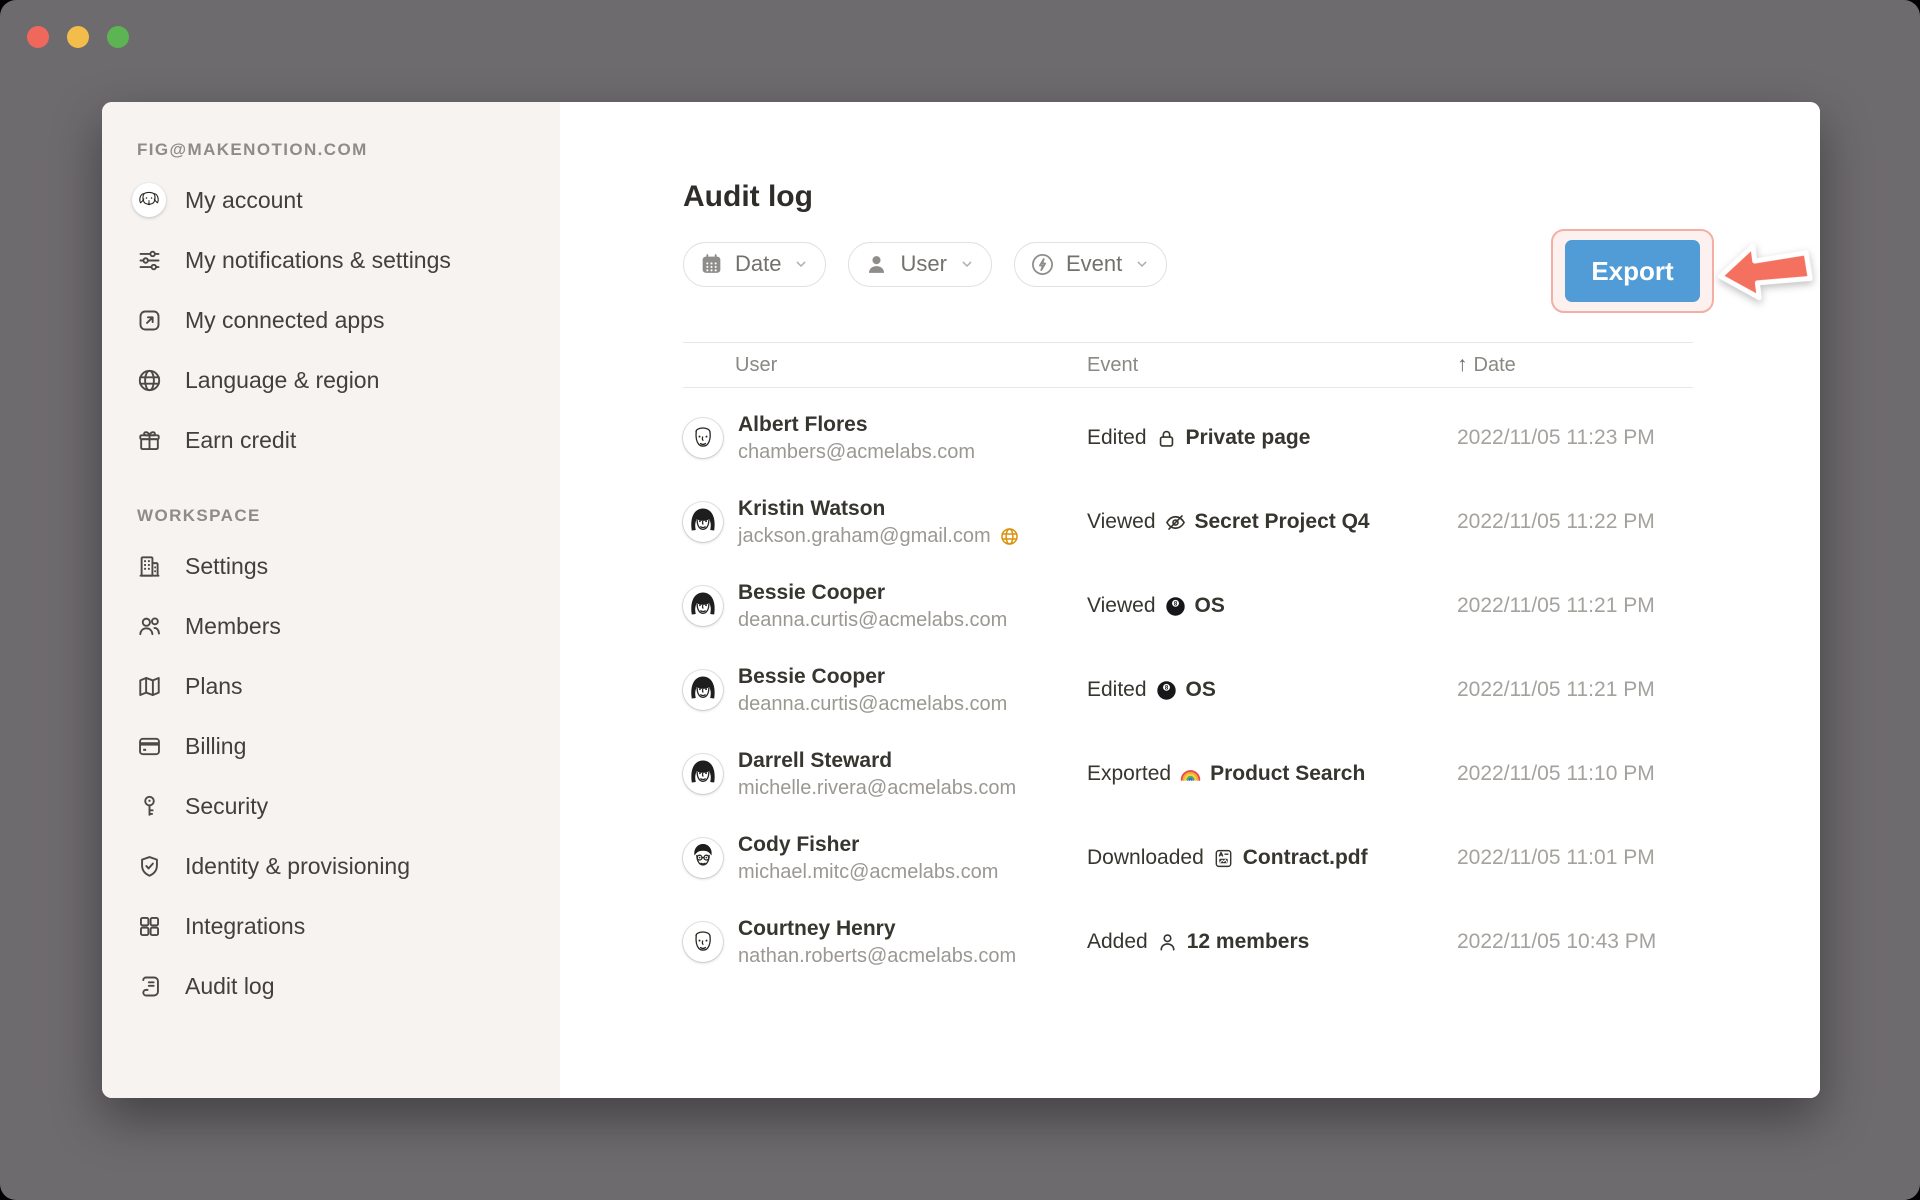 Image resolution: width=1920 pixels, height=1200 pixels. I want to click on event-cell: Viewed 8 OS, so click(1272, 606).